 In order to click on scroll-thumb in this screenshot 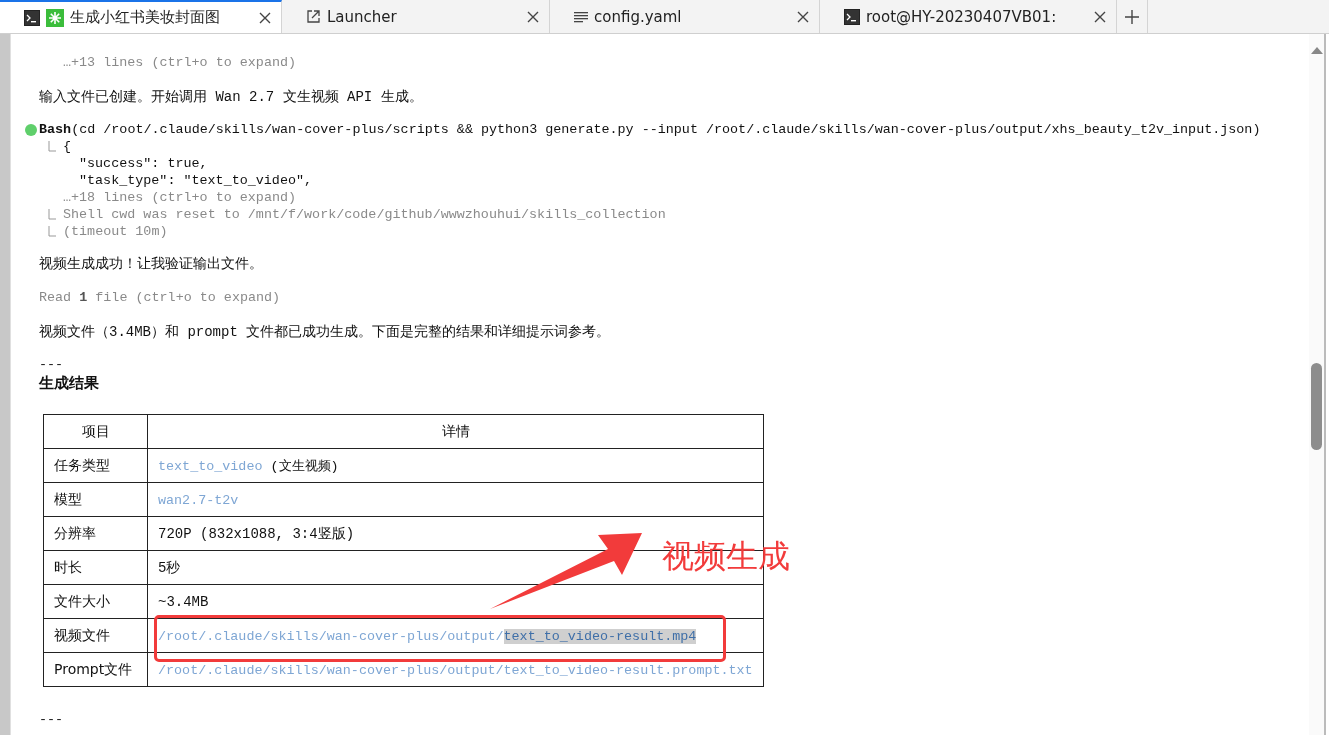, I will do `click(1316, 406)`.